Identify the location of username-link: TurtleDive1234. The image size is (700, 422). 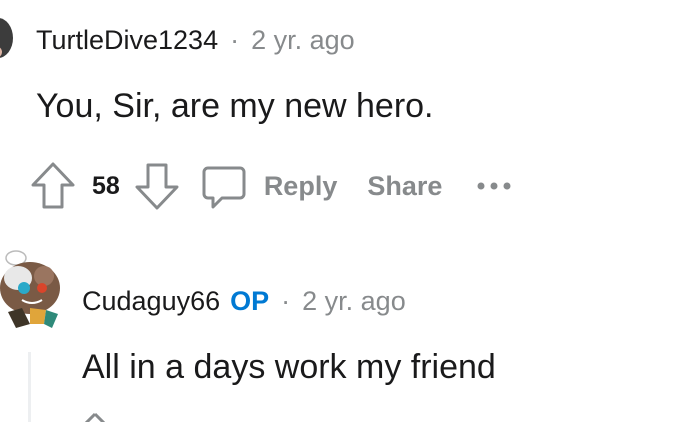
(127, 40).